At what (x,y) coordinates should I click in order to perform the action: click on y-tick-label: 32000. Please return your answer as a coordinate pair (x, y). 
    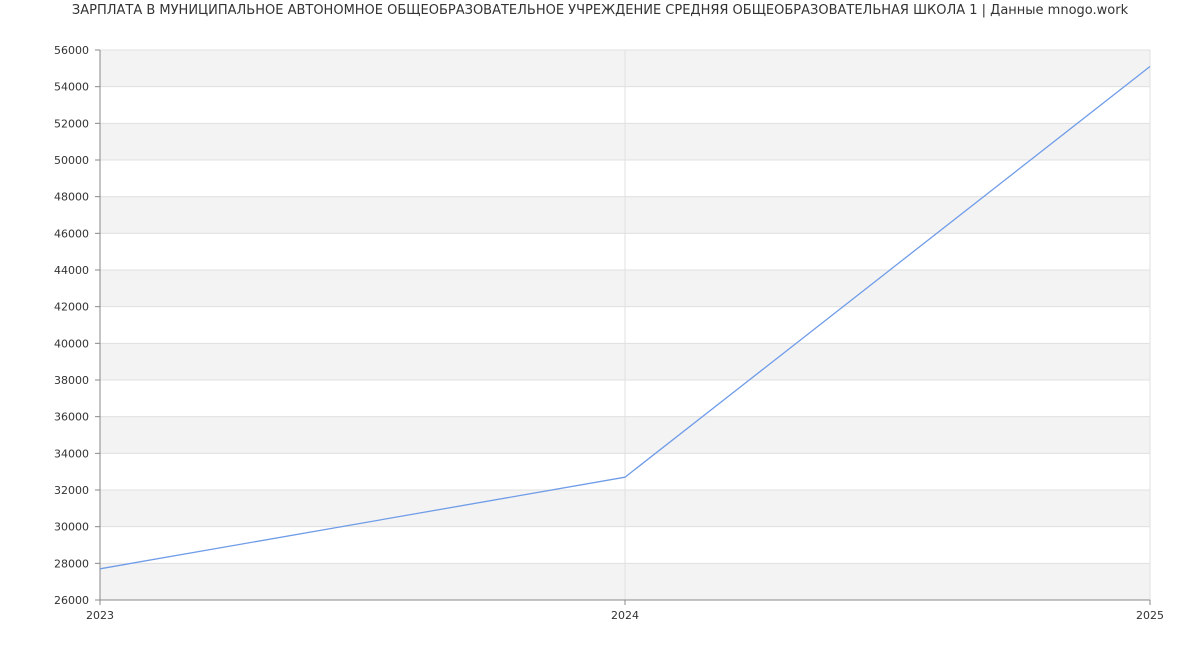
    Looking at the image, I should click on (71, 490).